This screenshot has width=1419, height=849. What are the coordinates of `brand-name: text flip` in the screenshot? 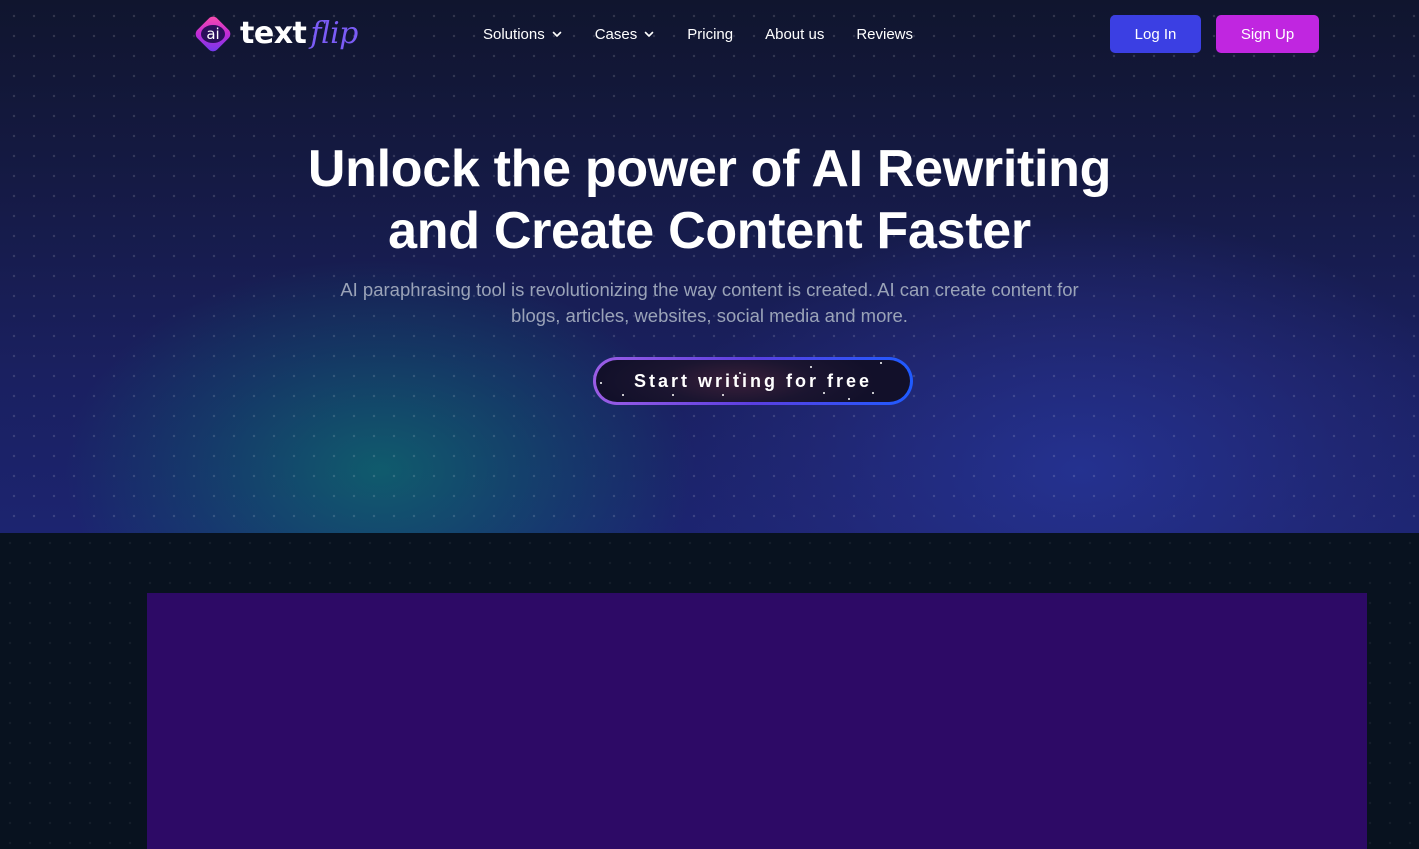 It's located at (299, 34).